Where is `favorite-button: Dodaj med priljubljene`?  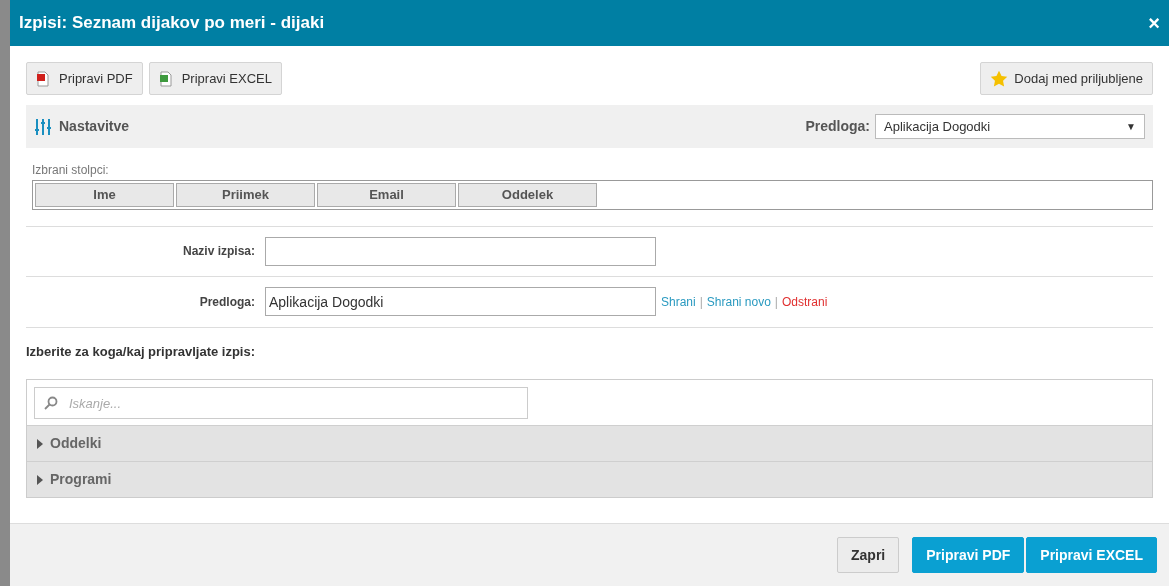 favorite-button: Dodaj med priljubljene is located at coordinates (1066, 78).